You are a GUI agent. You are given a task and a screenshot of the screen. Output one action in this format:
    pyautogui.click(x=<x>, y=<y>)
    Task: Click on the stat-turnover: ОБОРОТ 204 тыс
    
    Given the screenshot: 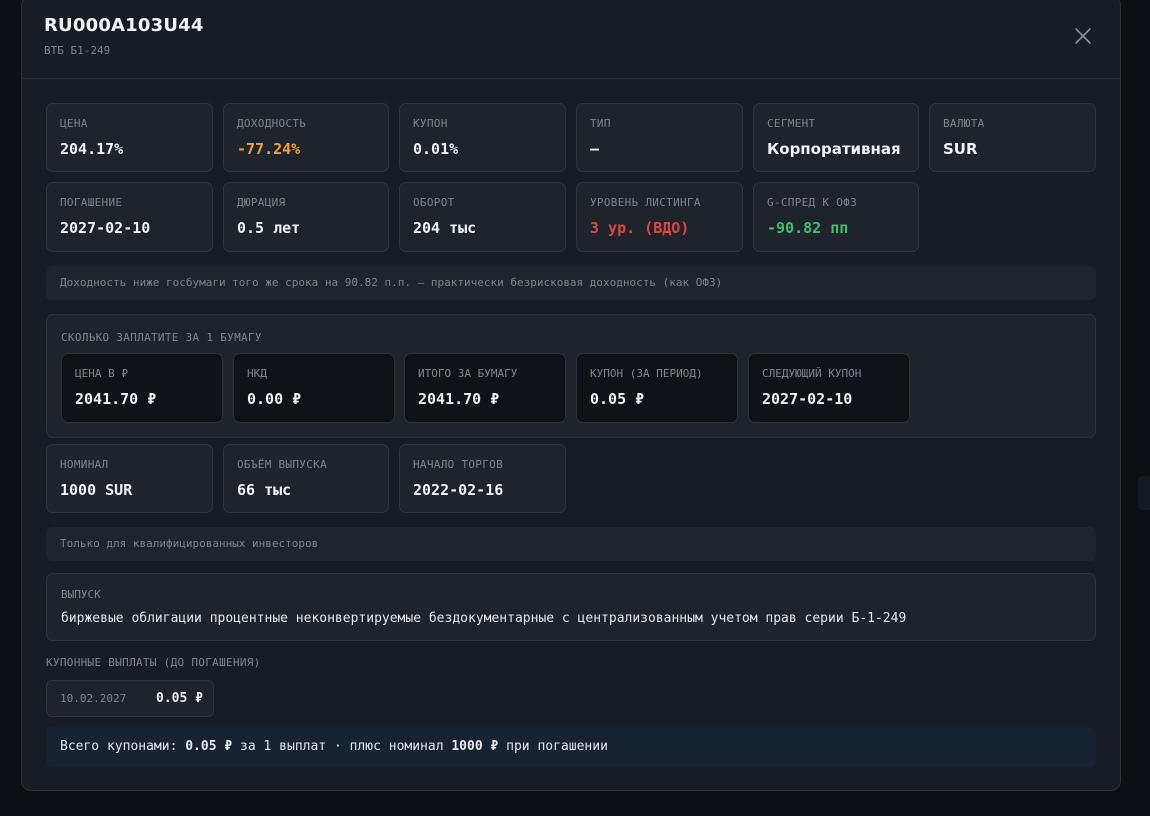 What is the action you would take?
    pyautogui.click(x=482, y=217)
    